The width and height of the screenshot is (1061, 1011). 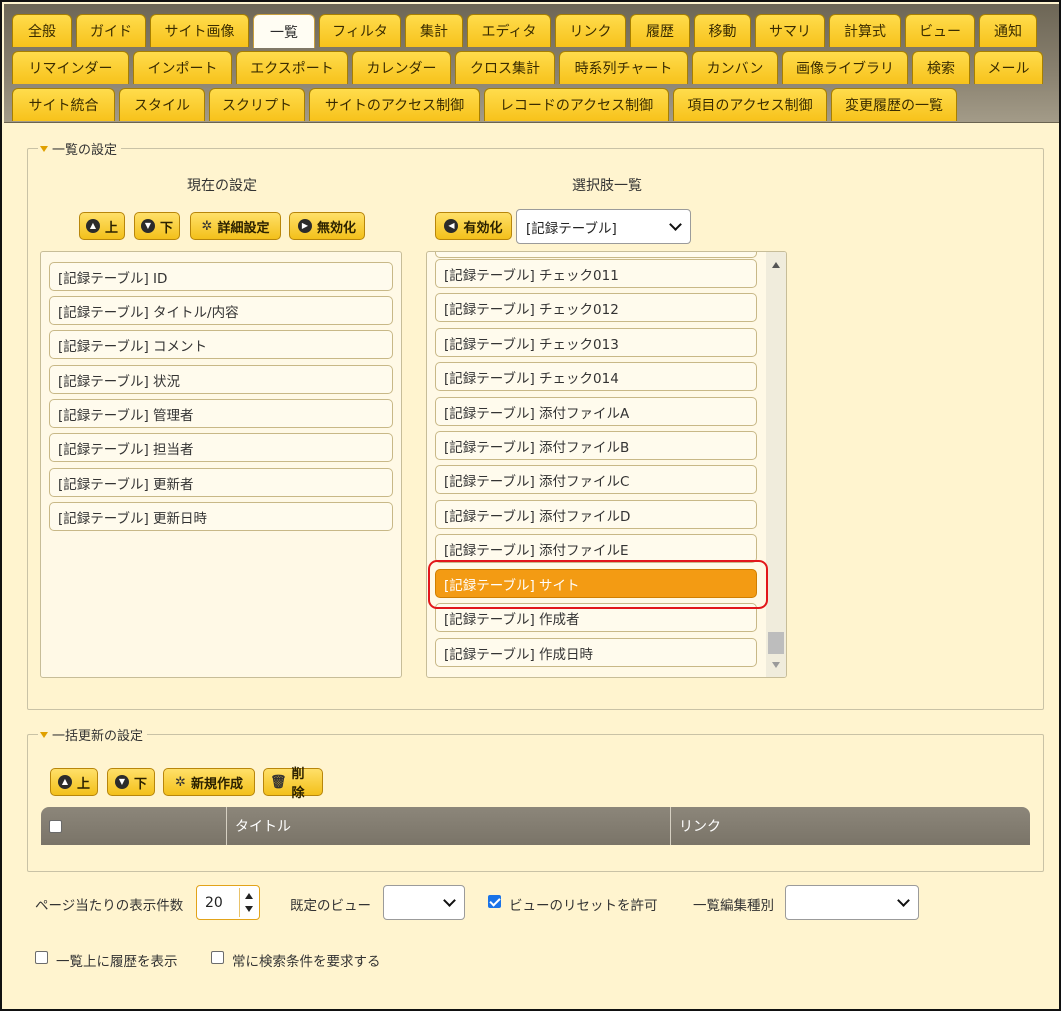 What do you see at coordinates (360, 30) in the screenshot?
I see `tab-filter: フィルタ` at bounding box center [360, 30].